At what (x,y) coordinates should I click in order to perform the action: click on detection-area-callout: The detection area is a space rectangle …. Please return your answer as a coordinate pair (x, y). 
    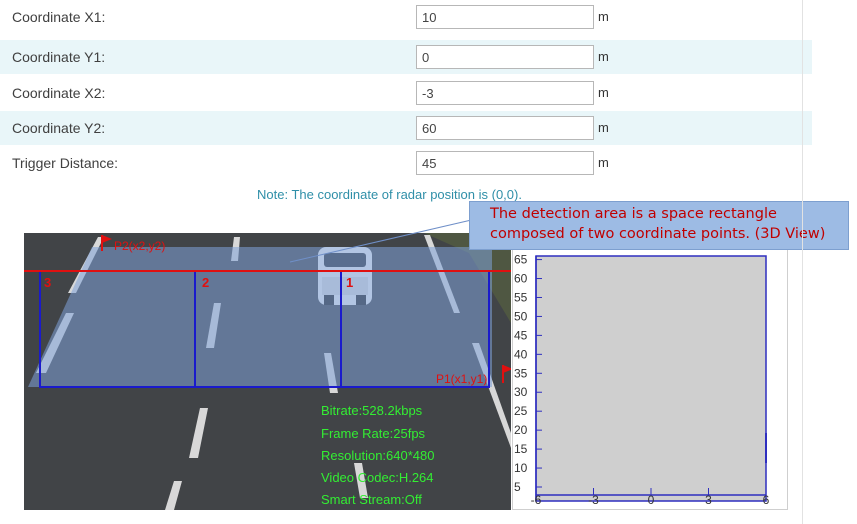
    Looking at the image, I should click on (659, 225).